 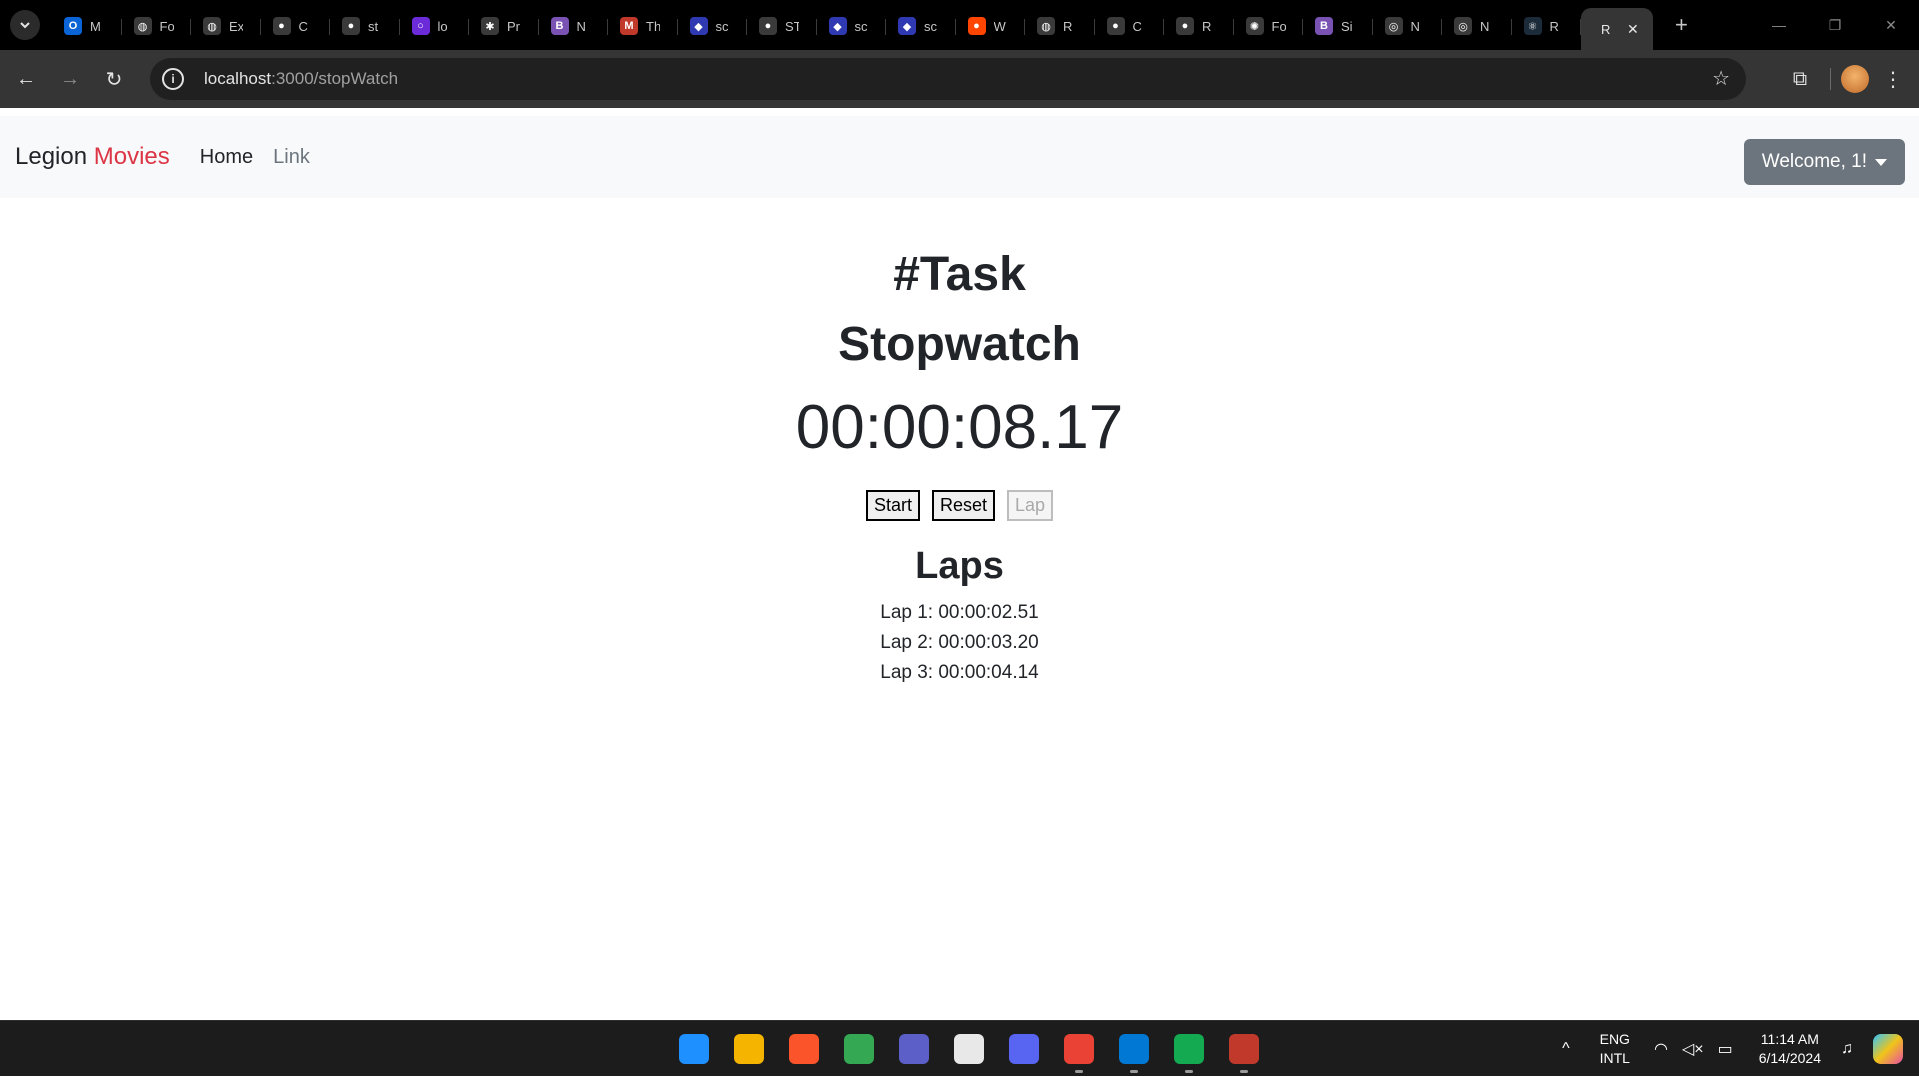 What do you see at coordinates (1046, 26) in the screenshot?
I see `globe-icon: ◍` at bounding box center [1046, 26].